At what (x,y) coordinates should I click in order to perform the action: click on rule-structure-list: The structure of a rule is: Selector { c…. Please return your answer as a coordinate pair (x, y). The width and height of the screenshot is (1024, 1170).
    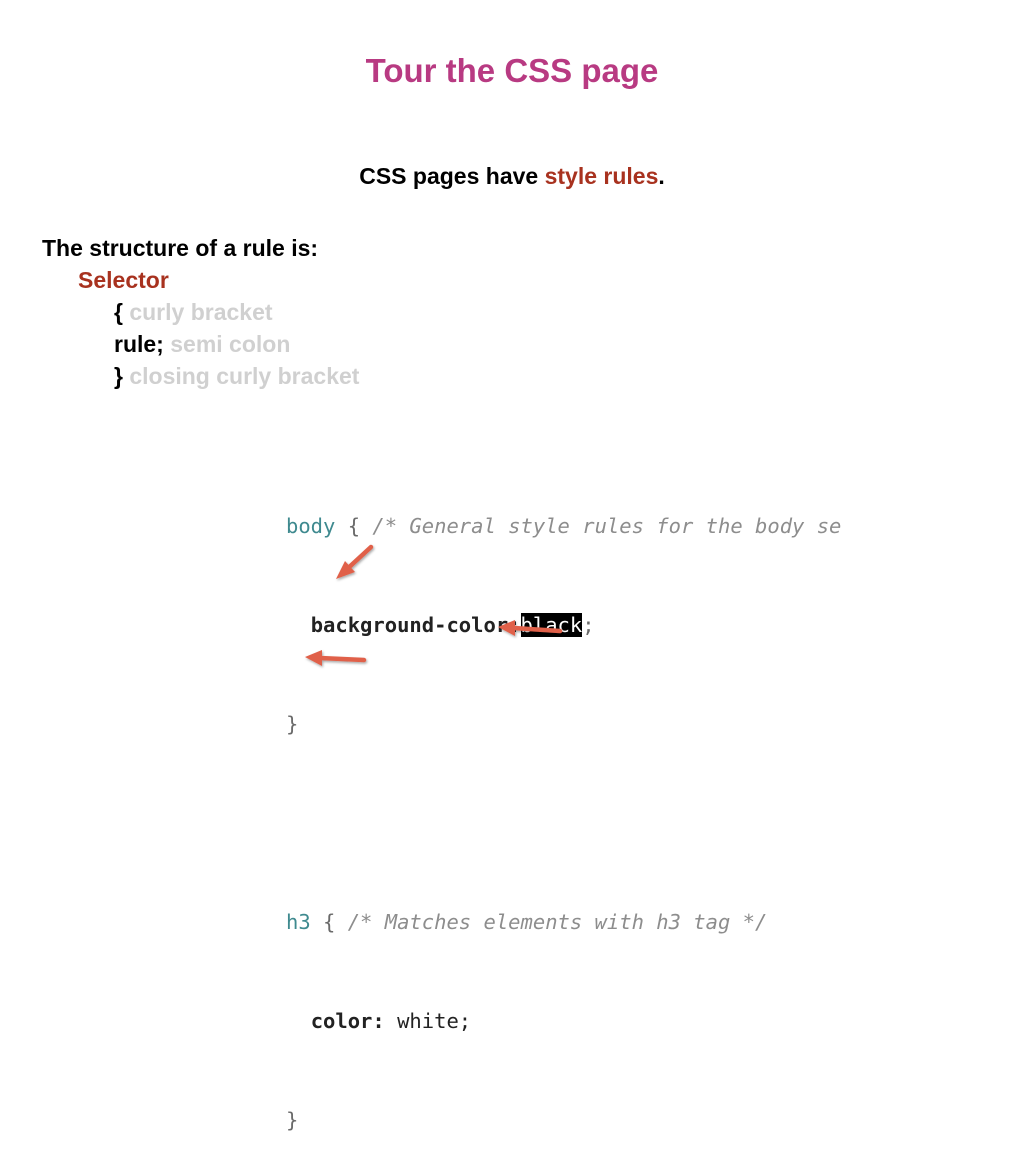
    Looking at the image, I should click on (200, 312).